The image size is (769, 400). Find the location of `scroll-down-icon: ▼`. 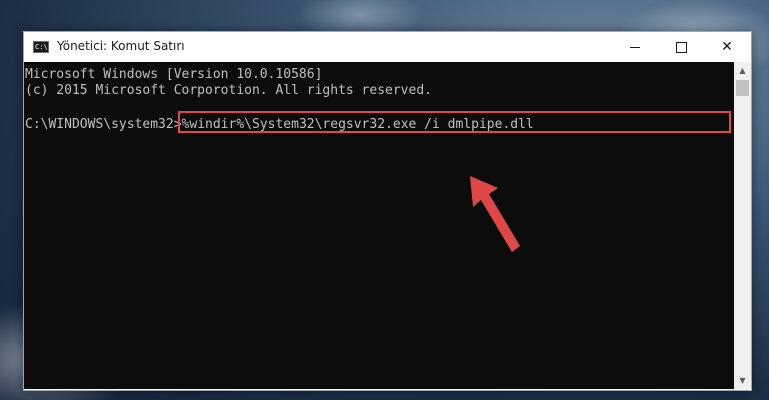

scroll-down-icon: ▼ is located at coordinates (742, 380).